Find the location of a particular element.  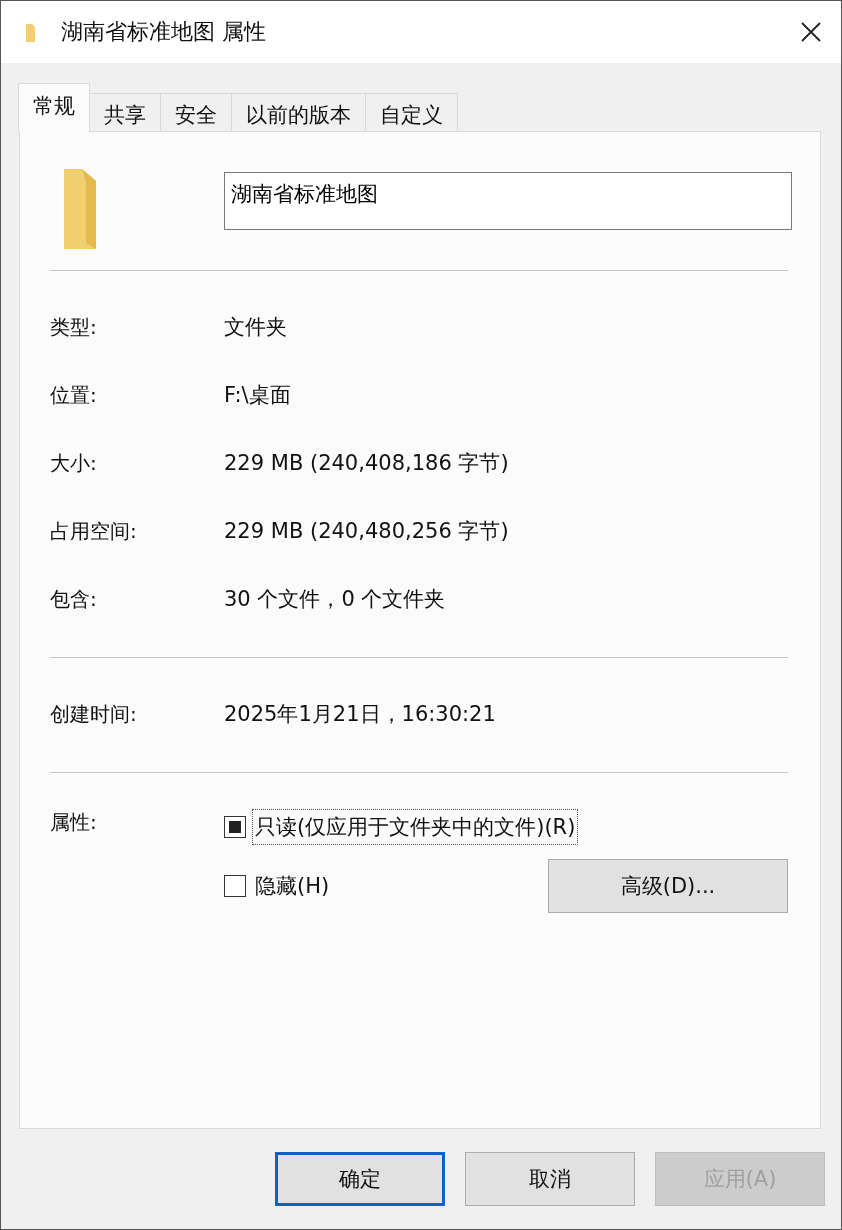

close-icon is located at coordinates (811, 32).